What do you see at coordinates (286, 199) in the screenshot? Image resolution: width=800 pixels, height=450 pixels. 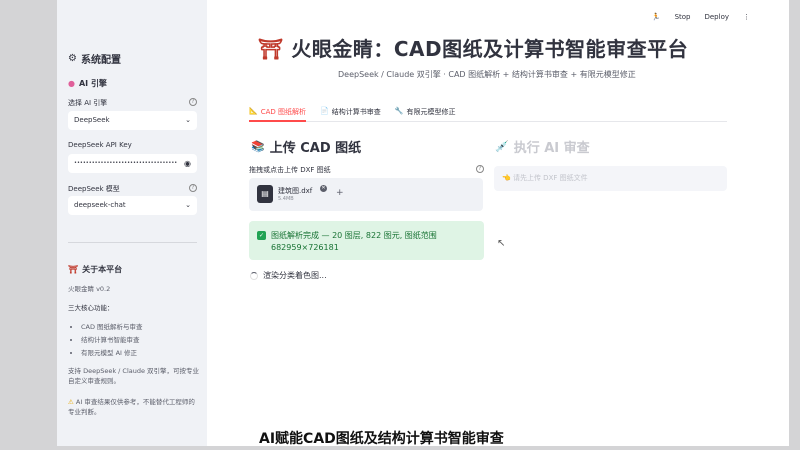 I see `uploaded-file-size: 5.4MB` at bounding box center [286, 199].